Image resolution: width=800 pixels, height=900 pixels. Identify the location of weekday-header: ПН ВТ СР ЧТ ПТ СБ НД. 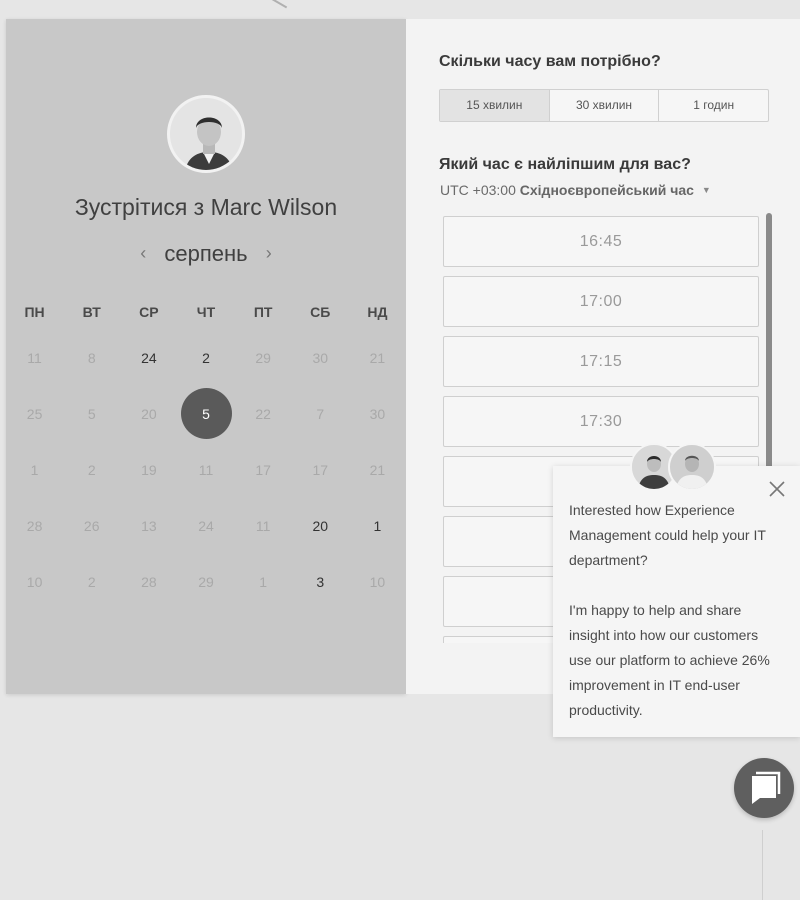
(206, 312).